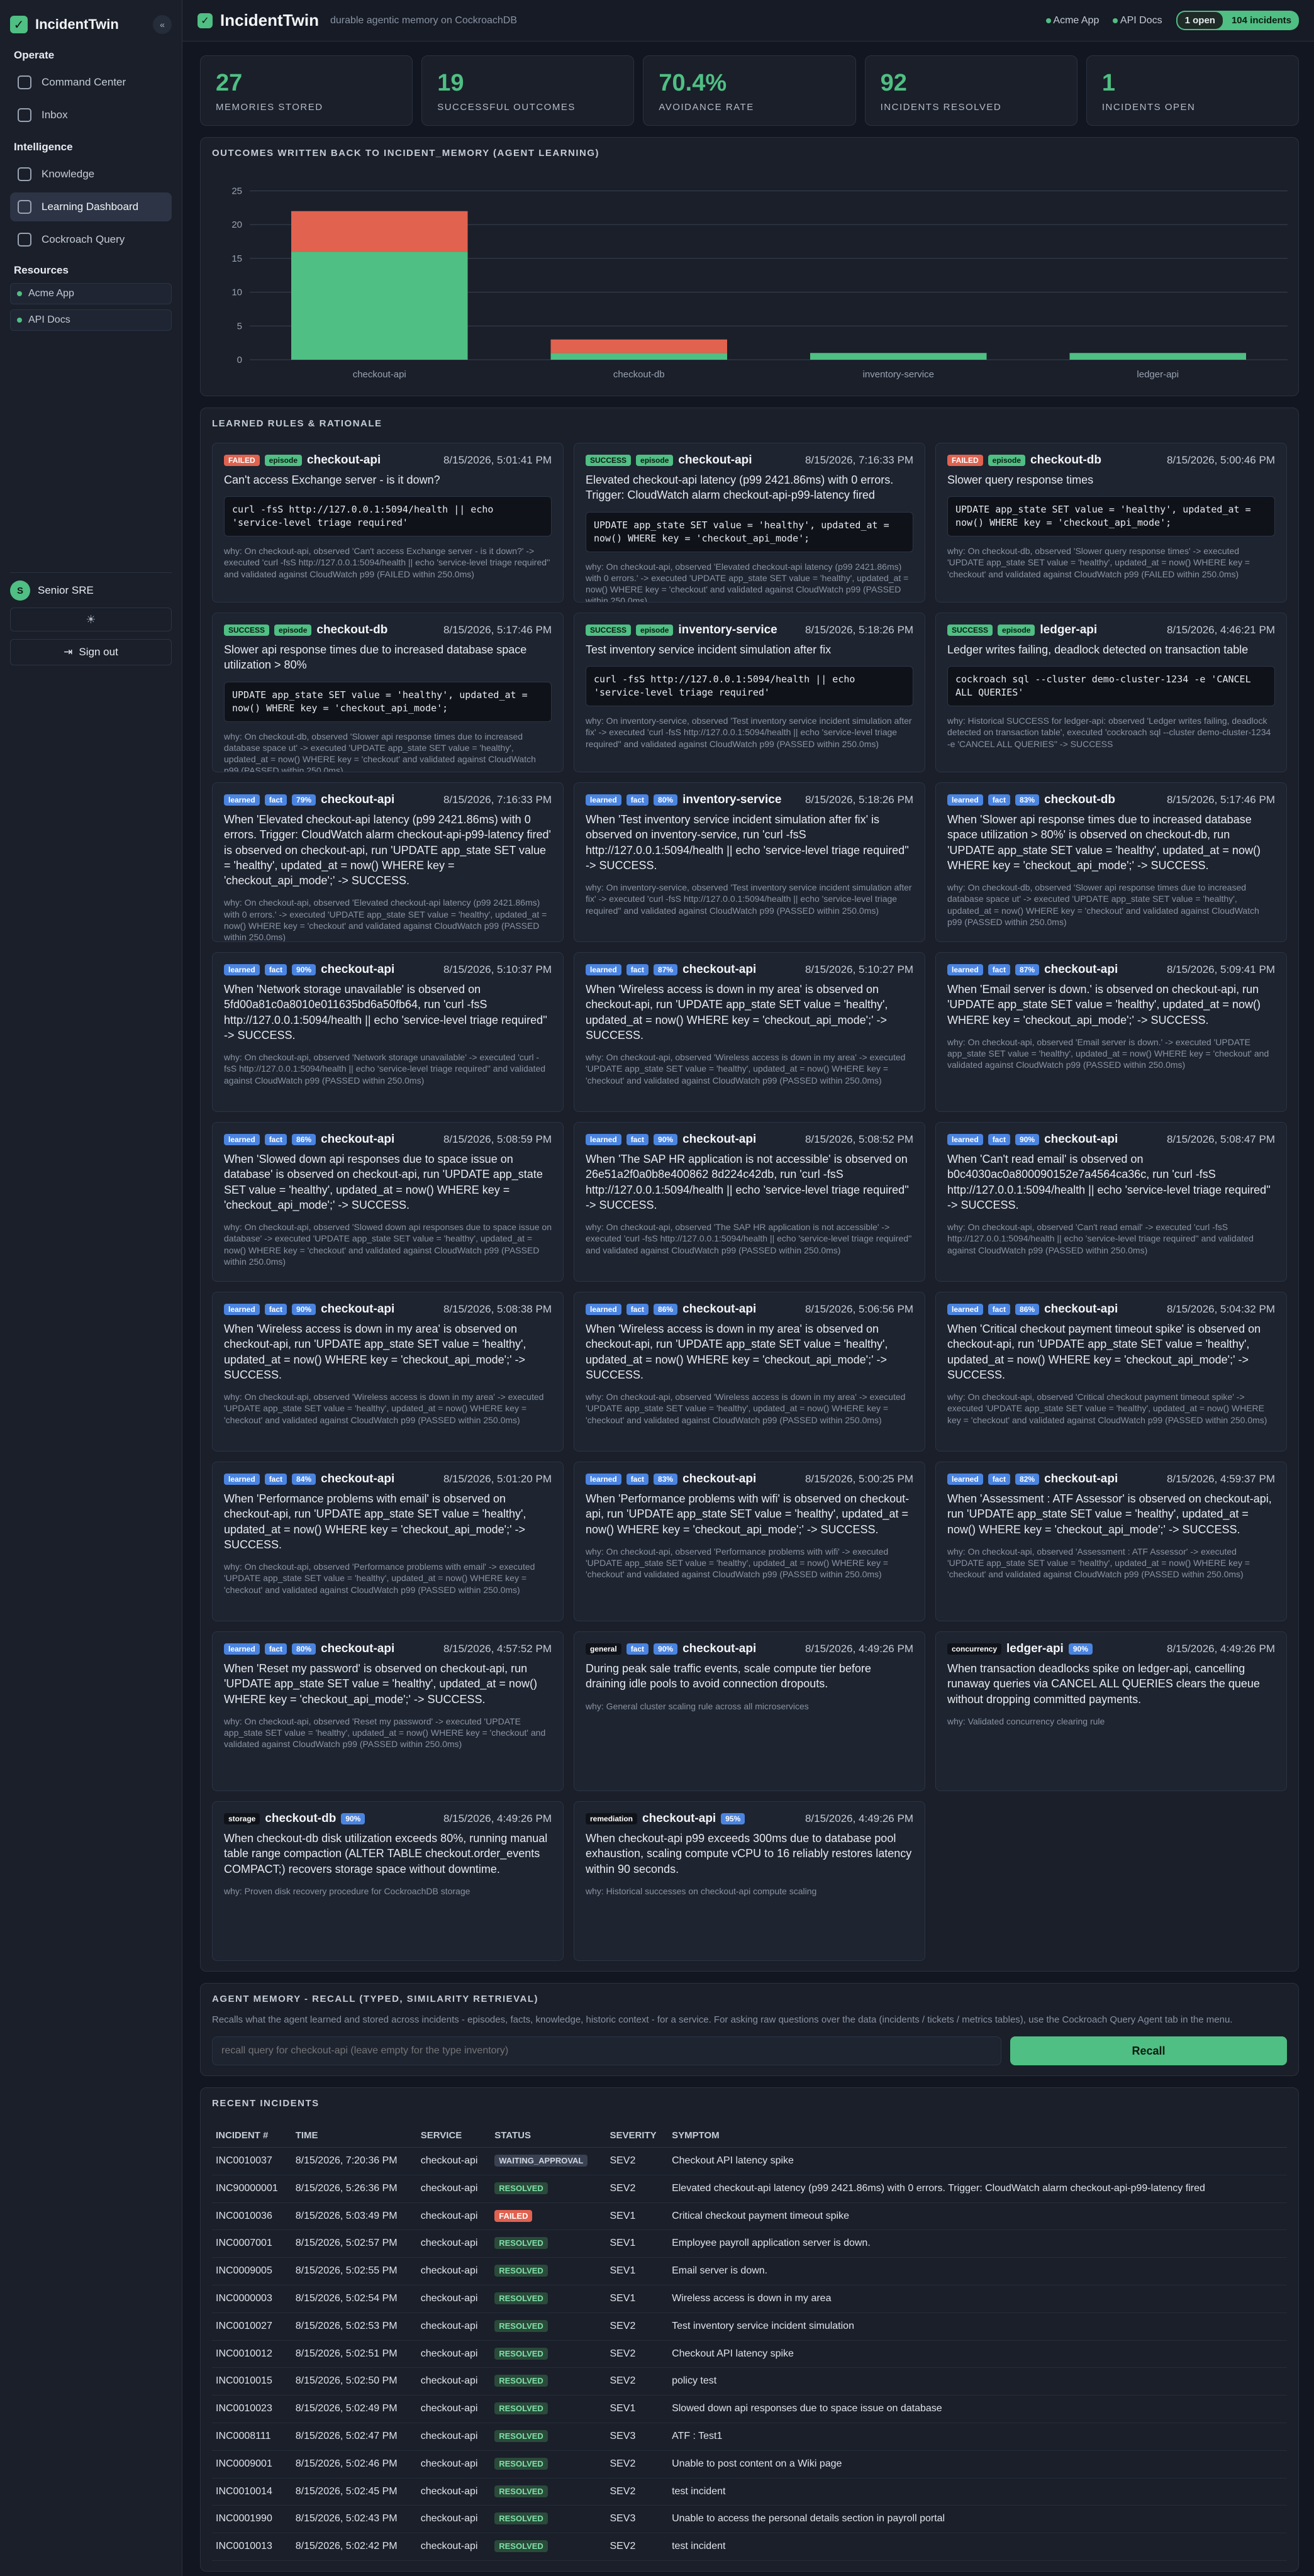  Describe the element at coordinates (1027, 1309) in the screenshot. I see `badge-fact: 86%` at that location.